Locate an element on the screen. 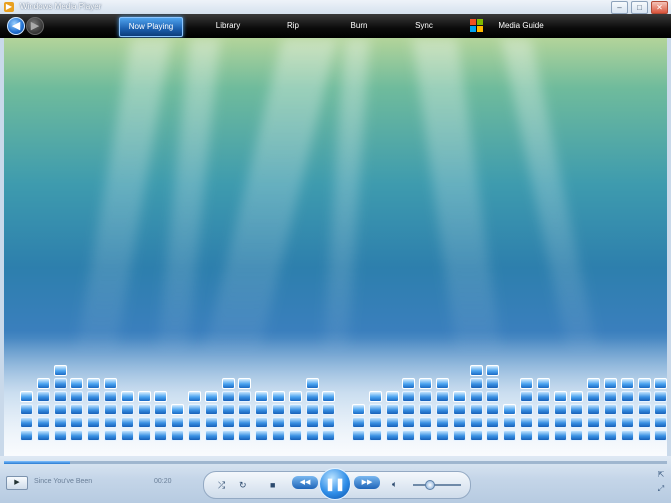 This screenshot has height=503, width=671. media-player-icon: ▶ is located at coordinates (9, 7).